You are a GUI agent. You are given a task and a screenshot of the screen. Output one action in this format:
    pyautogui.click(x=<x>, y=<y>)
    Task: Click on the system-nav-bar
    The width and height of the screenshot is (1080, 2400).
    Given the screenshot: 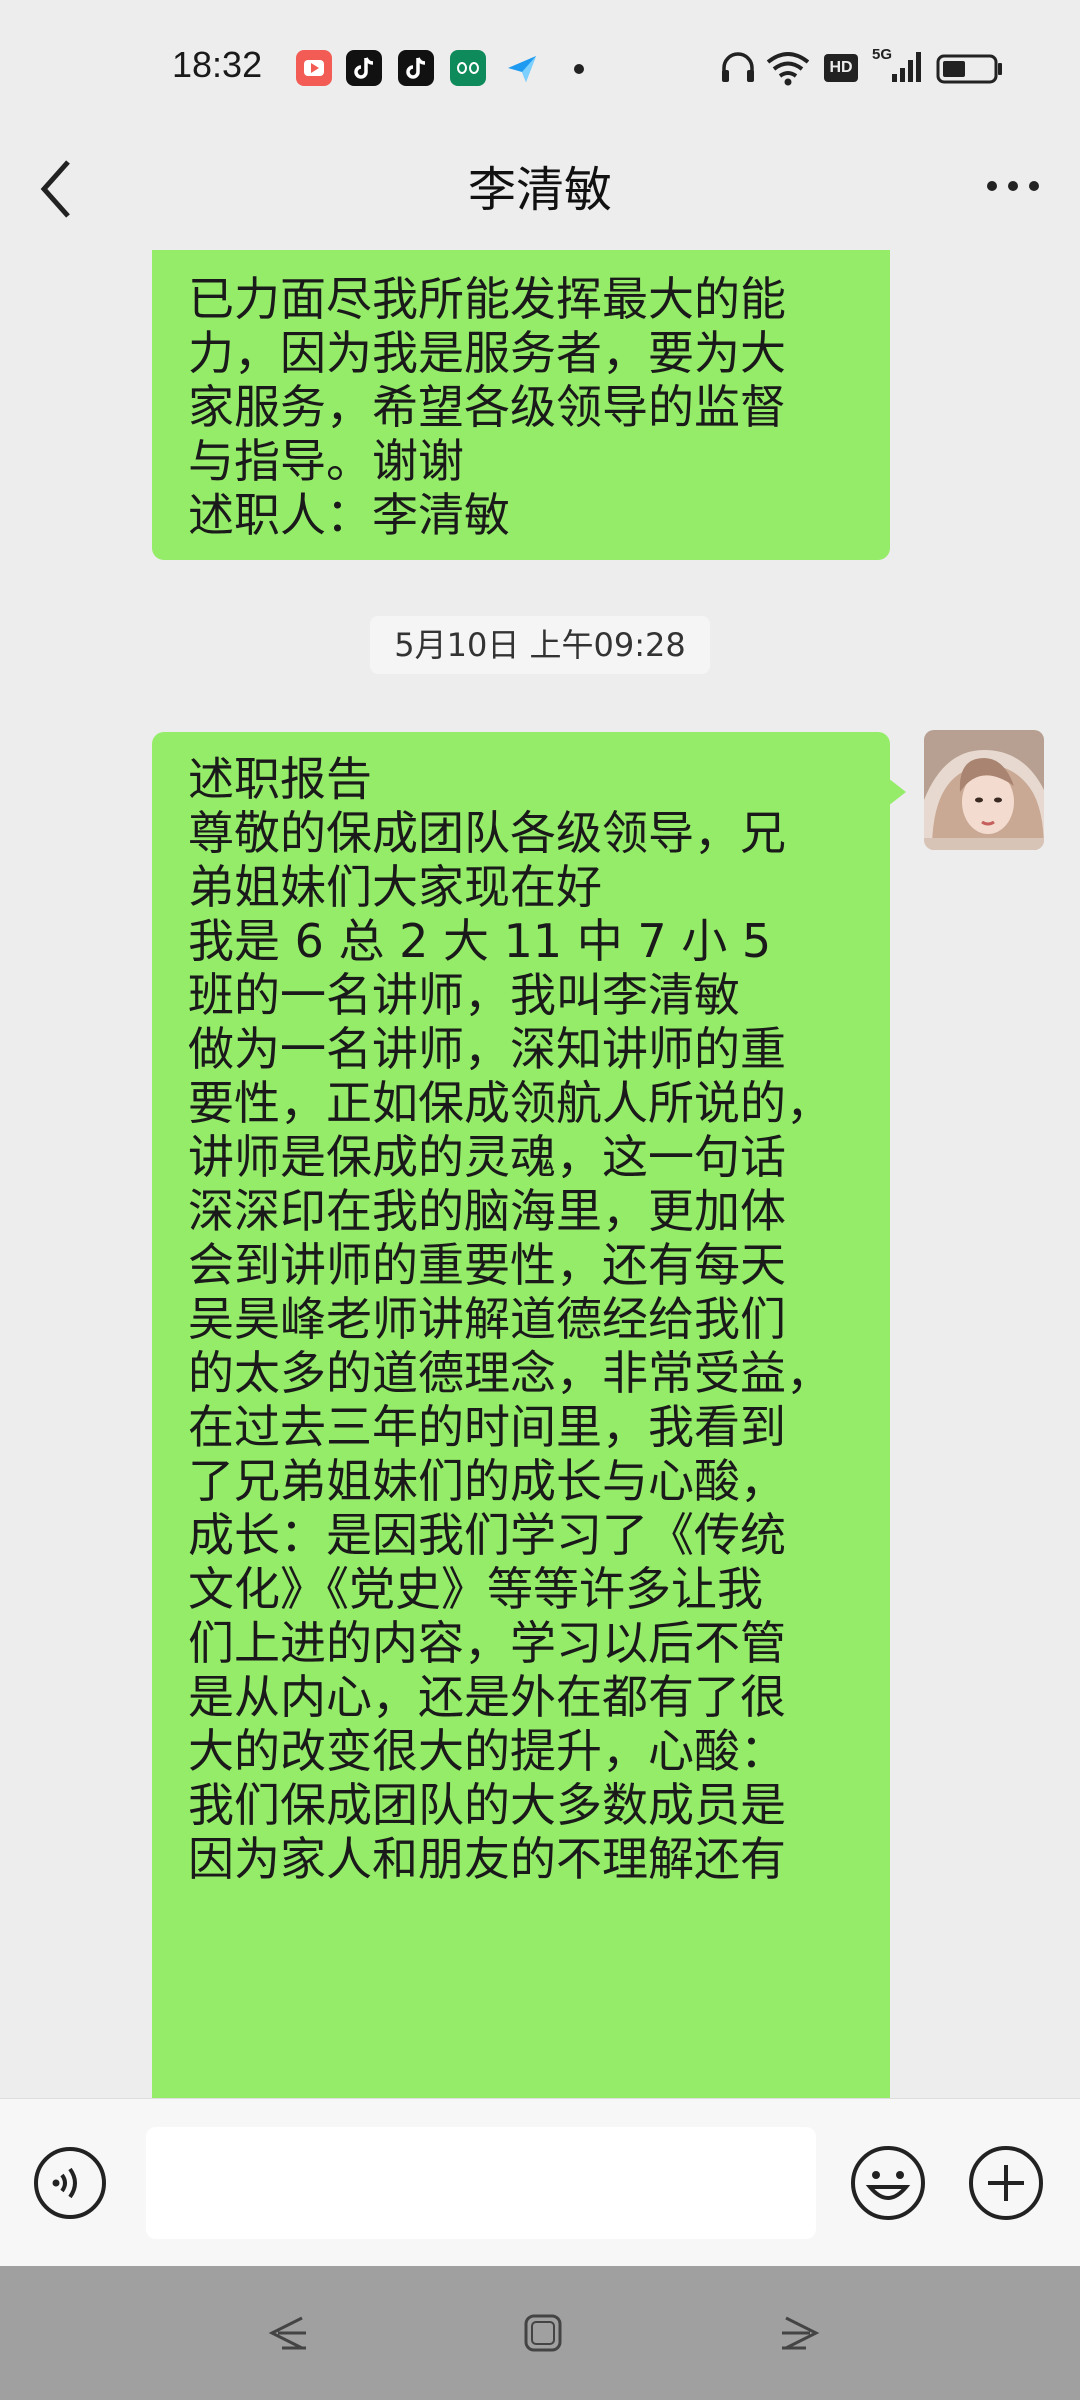 What is the action you would take?
    pyautogui.click(x=540, y=2333)
    